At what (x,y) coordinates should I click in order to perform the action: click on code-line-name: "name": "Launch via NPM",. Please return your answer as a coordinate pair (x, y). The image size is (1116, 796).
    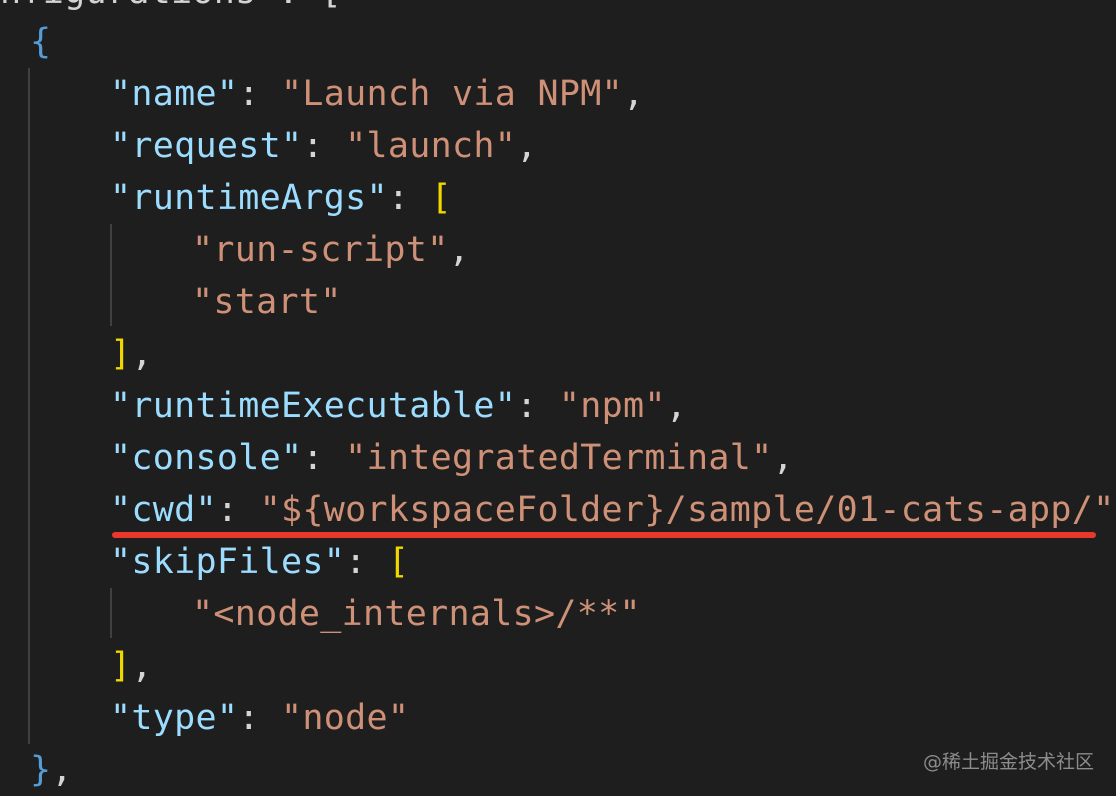
    Looking at the image, I should click on (322, 94).